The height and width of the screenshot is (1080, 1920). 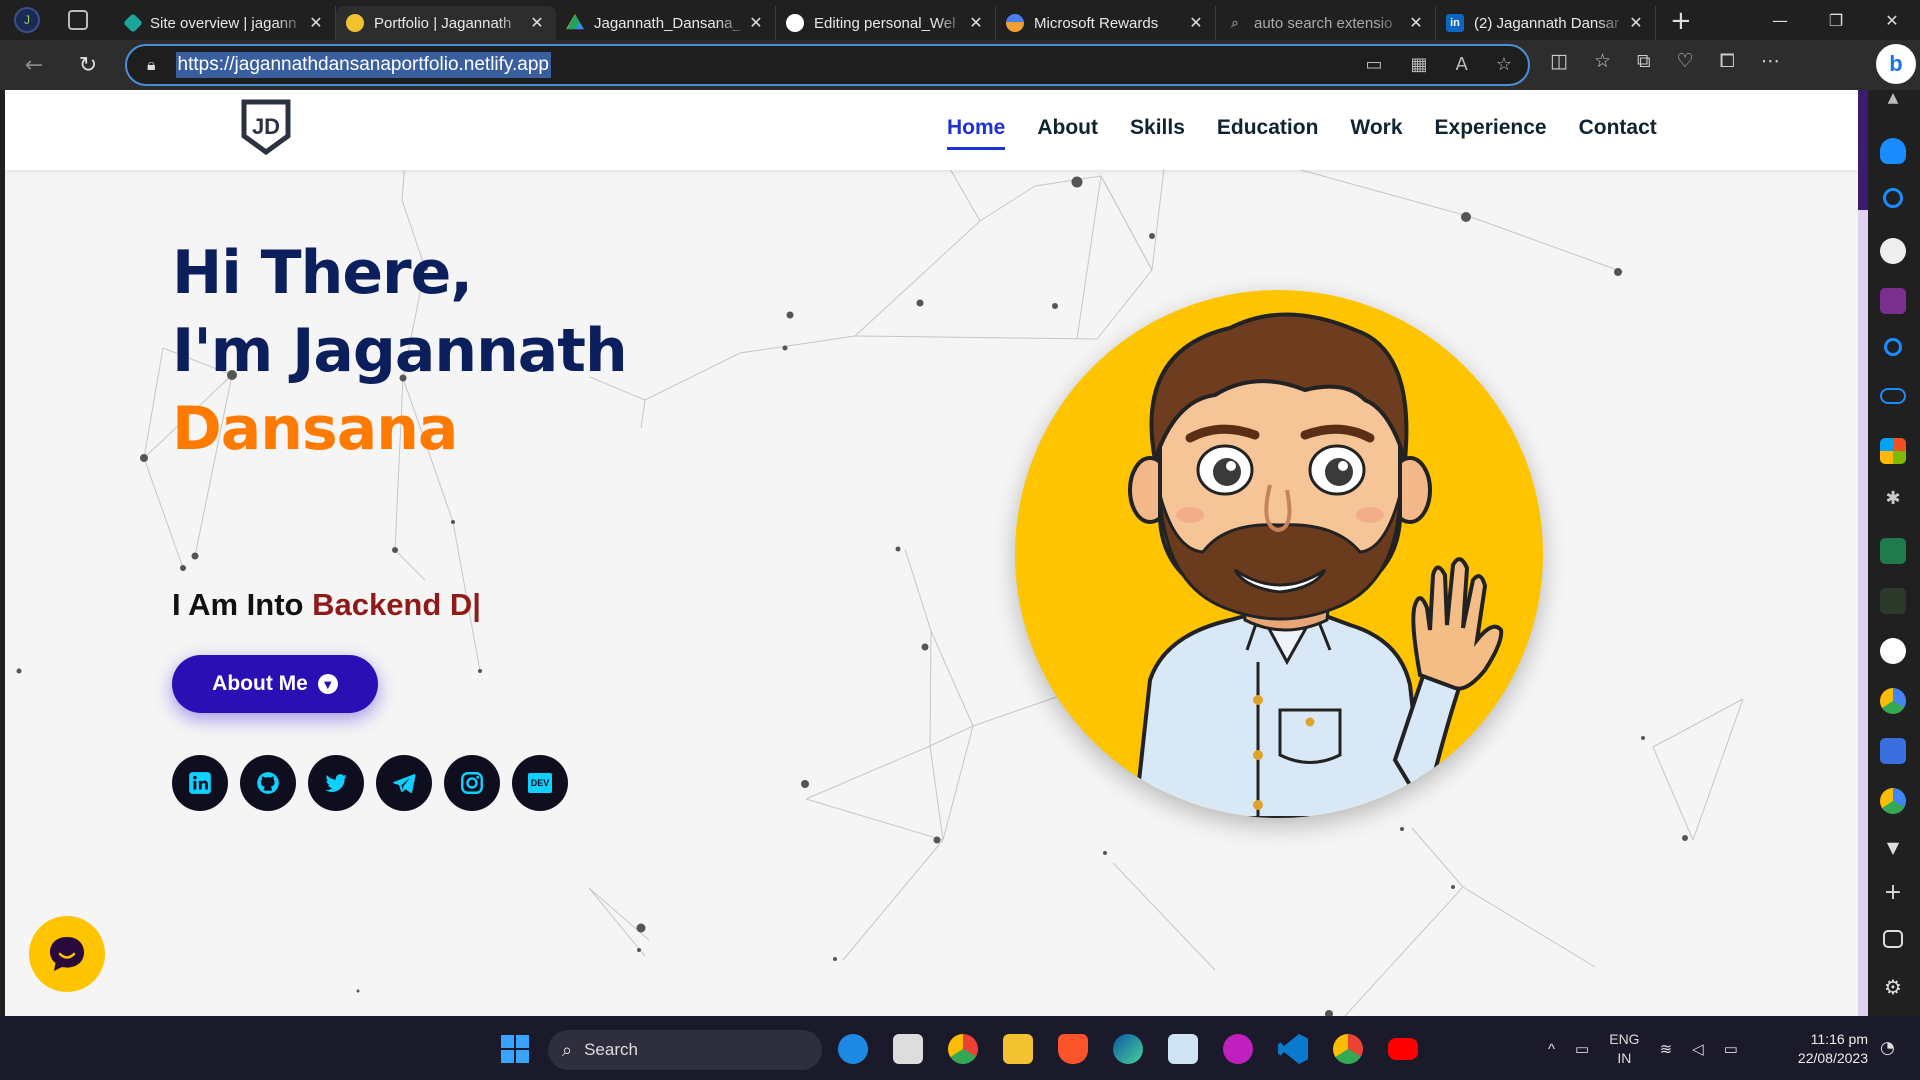 What do you see at coordinates (472, 783) in the screenshot?
I see `instagram-icon` at bounding box center [472, 783].